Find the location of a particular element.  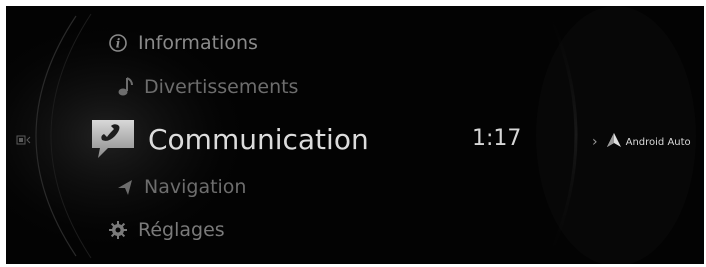

clock: 1:17 is located at coordinates (497, 138).